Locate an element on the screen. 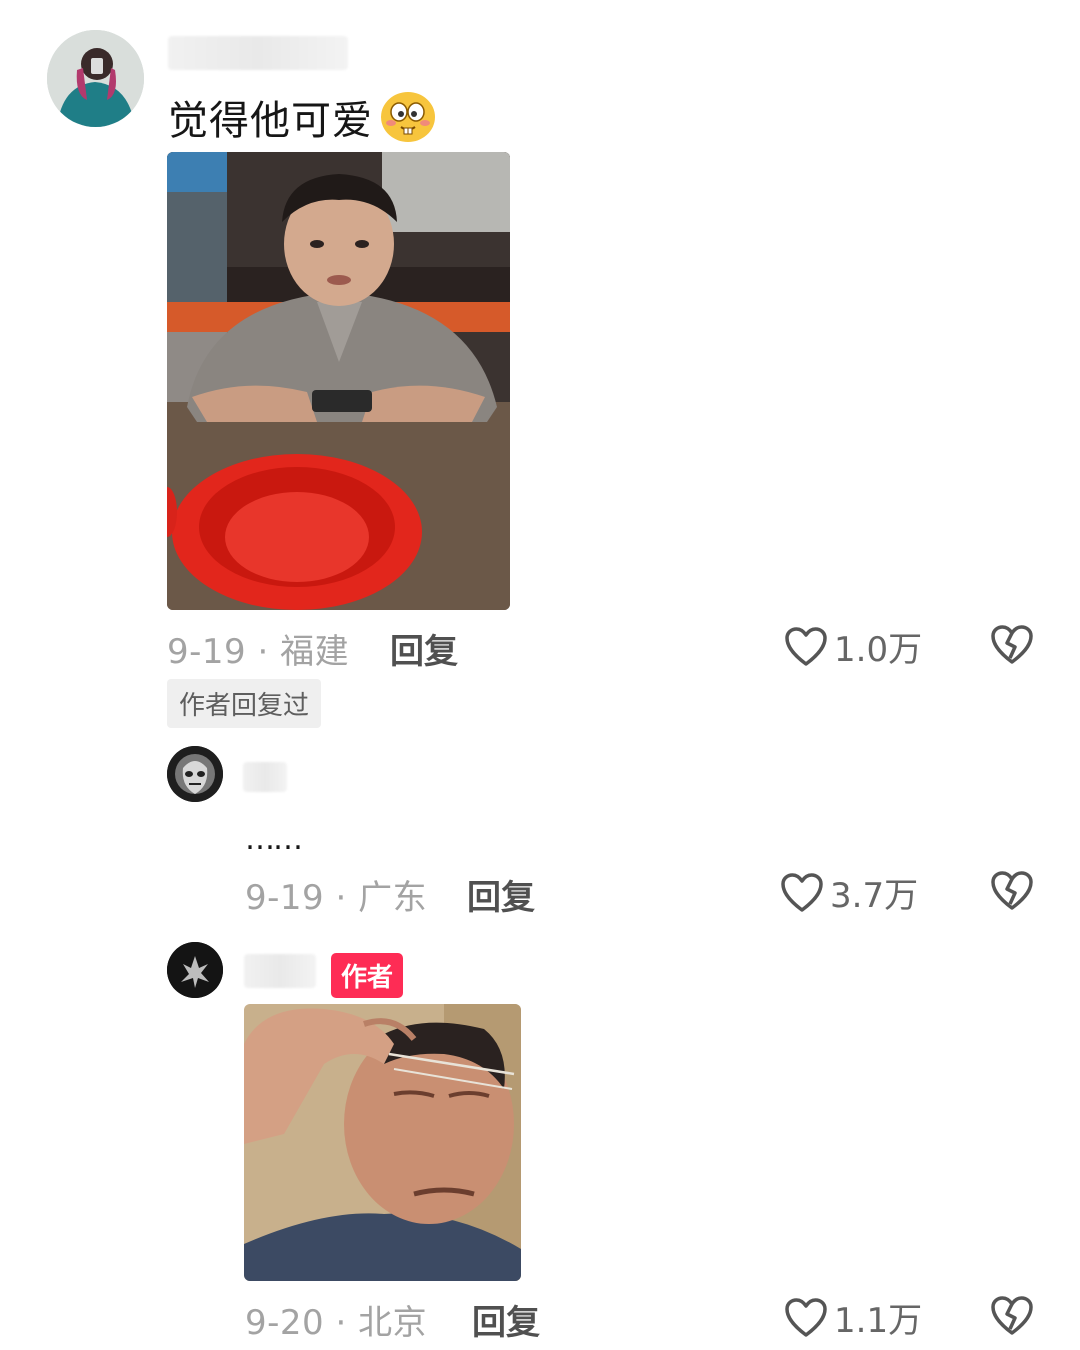 This screenshot has height=1350, width=1080. like-button: 3.7万 is located at coordinates (849, 892).